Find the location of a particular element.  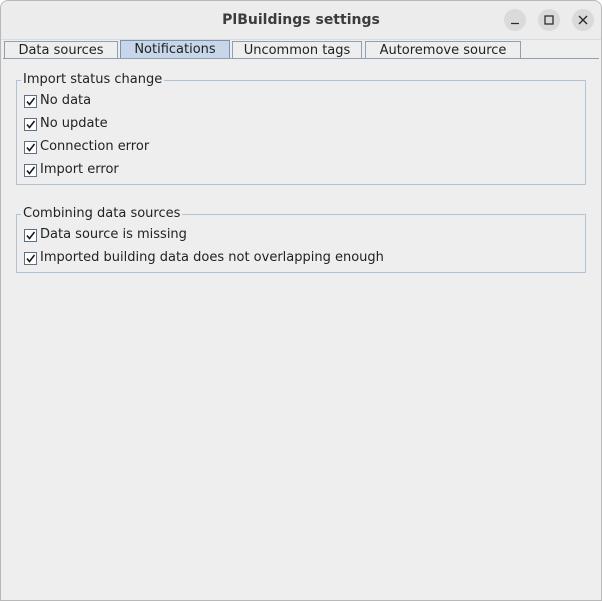

minimize-icon is located at coordinates (515, 23).